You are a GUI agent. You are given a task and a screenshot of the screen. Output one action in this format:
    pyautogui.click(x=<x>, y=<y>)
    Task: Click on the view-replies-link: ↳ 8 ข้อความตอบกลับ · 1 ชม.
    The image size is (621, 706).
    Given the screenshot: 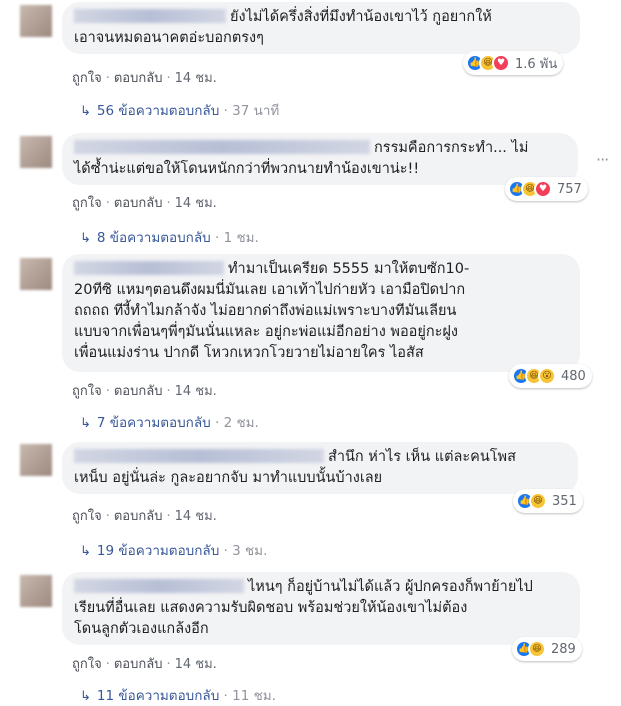 What is the action you would take?
    pyautogui.click(x=169, y=237)
    